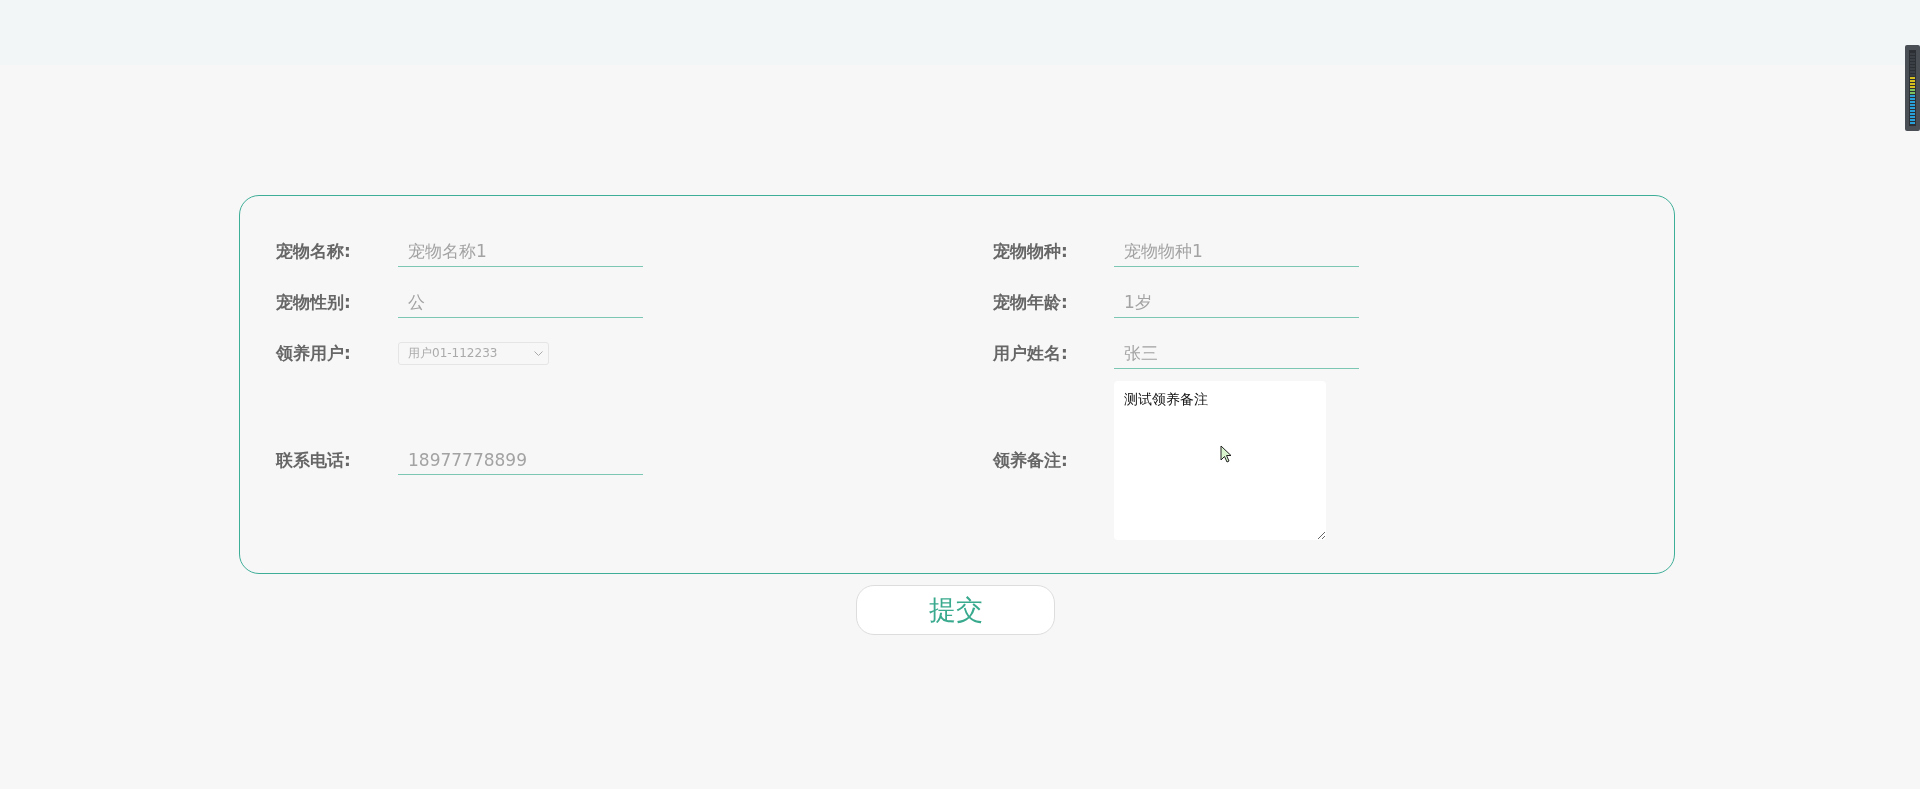  Describe the element at coordinates (1236, 302) in the screenshot. I see `input-field: 1岁` at that location.